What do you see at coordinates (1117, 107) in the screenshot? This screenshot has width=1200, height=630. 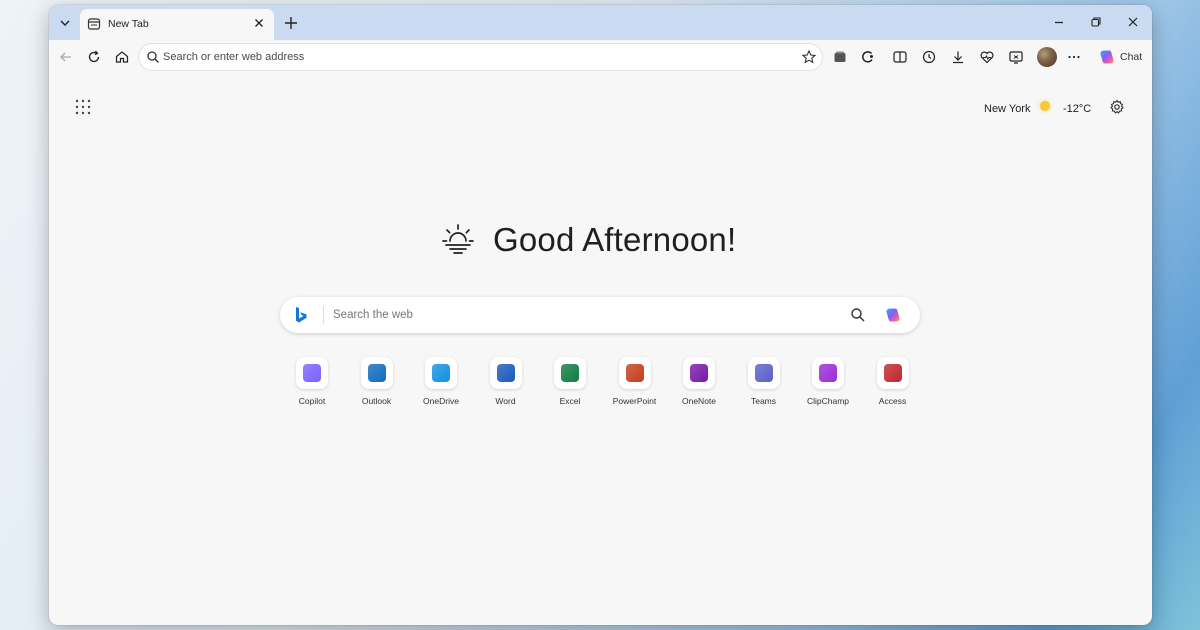 I see `settings-gear-icon` at bounding box center [1117, 107].